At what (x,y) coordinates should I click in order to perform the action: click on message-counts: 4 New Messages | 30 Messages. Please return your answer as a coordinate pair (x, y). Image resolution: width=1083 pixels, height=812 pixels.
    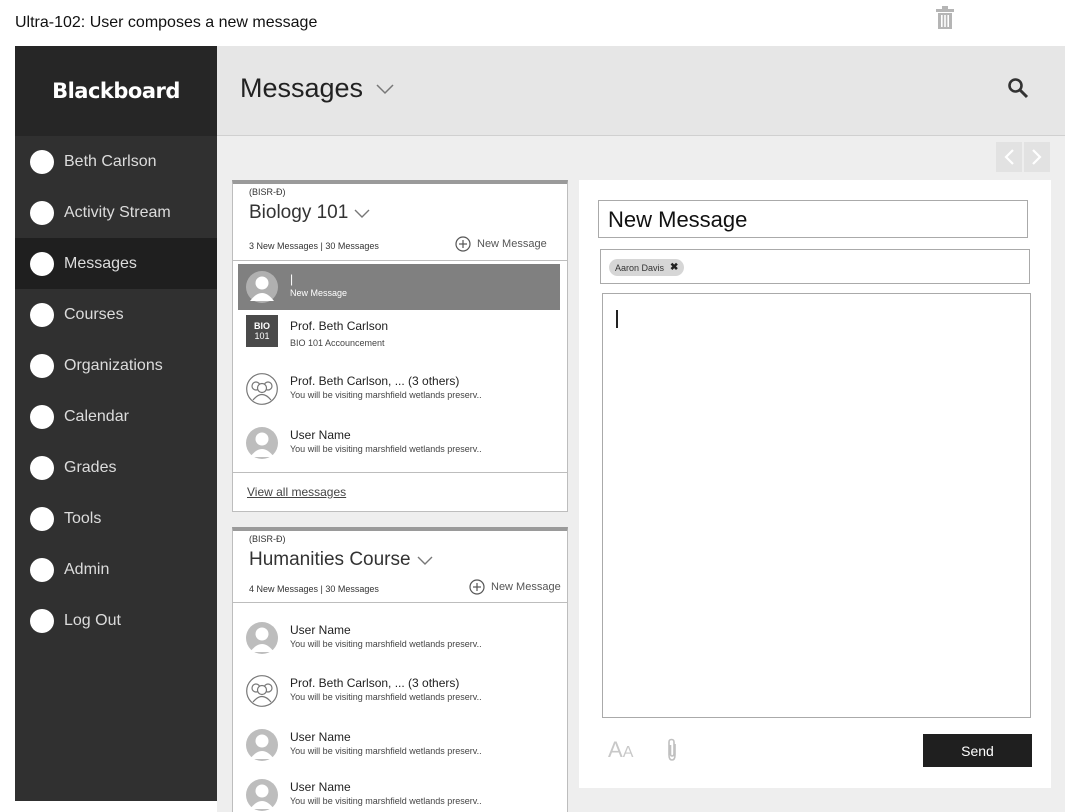
    Looking at the image, I should click on (314, 589).